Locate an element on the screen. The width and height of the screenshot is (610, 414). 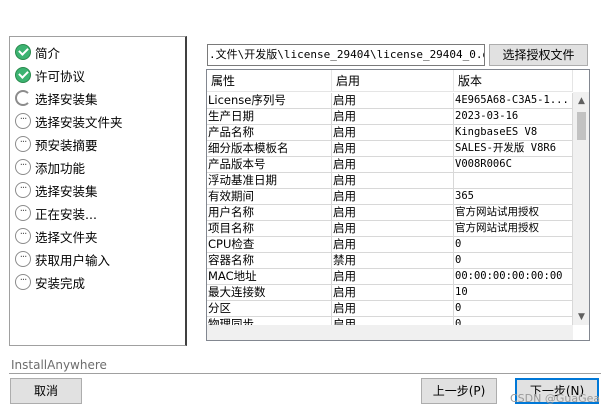
cell-version: 2023-03-16 is located at coordinates (513, 116).